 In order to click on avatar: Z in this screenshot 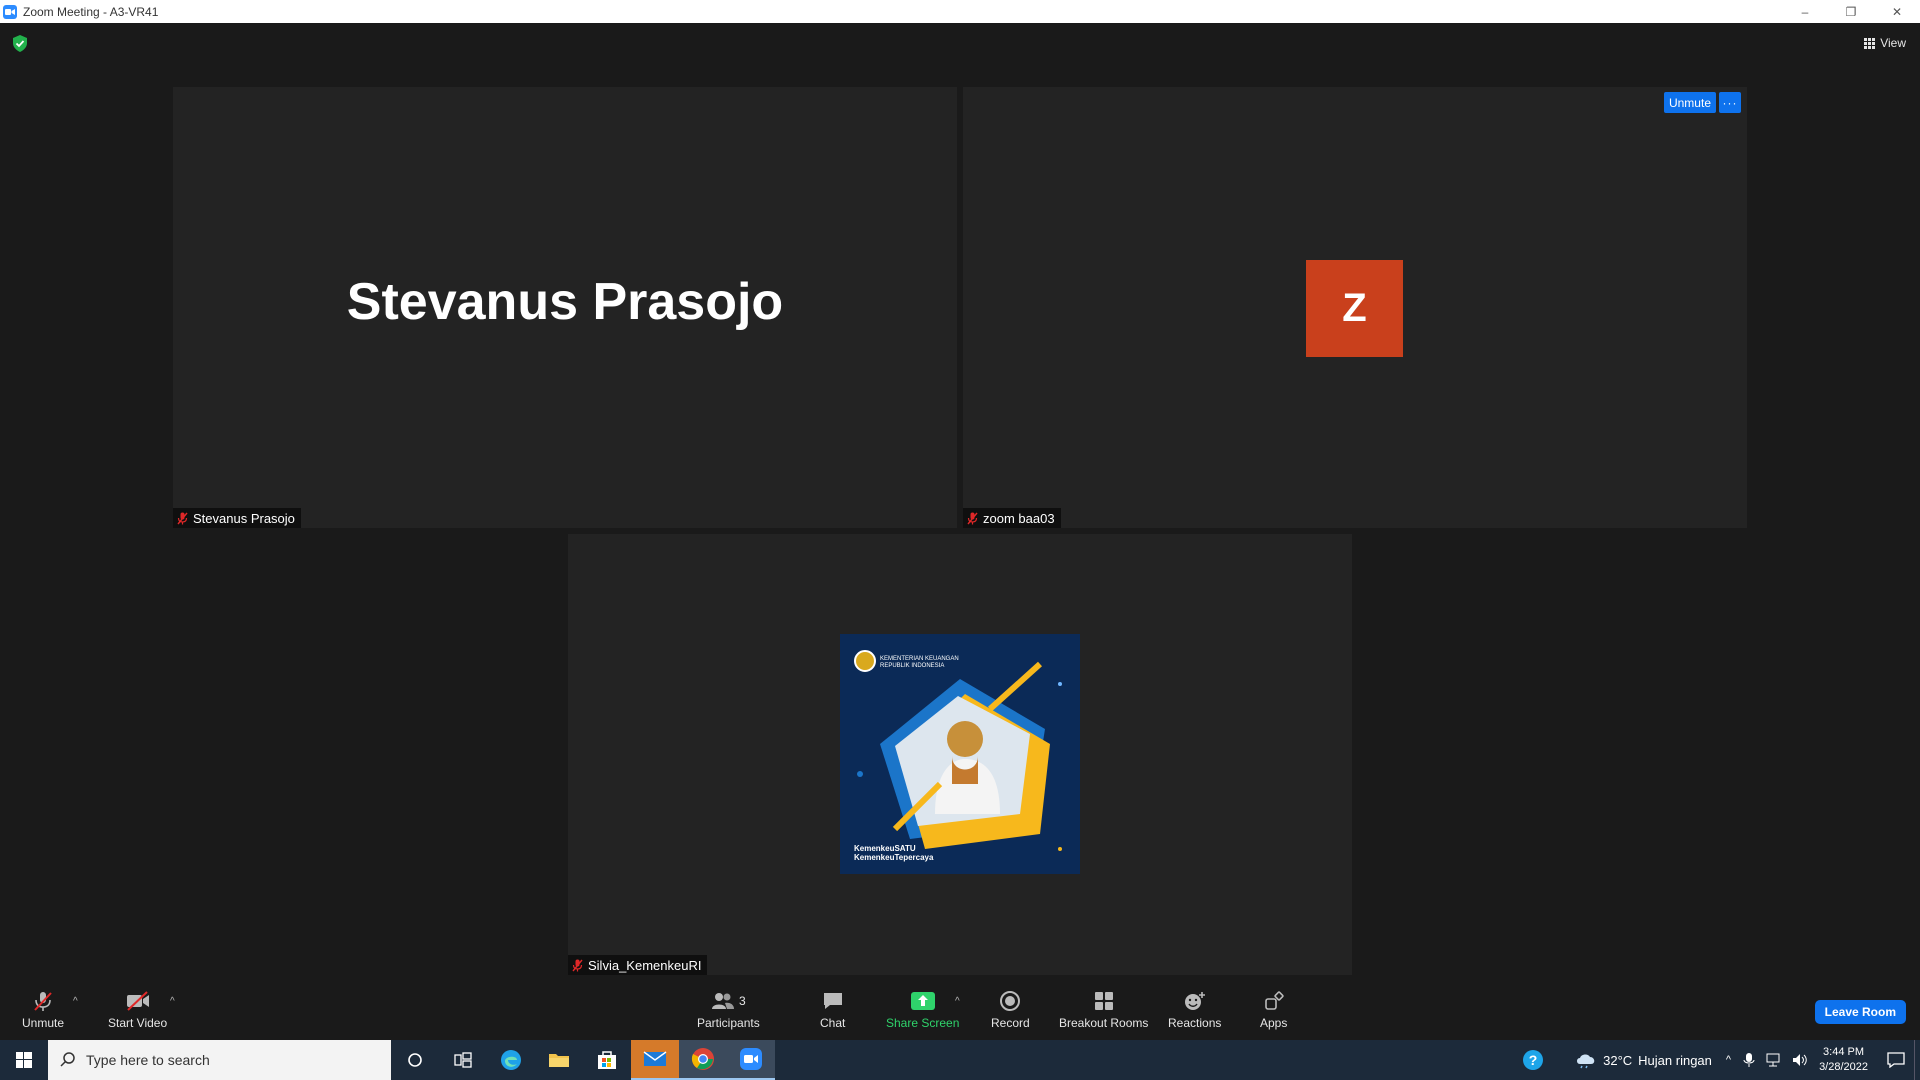, I will do `click(1354, 308)`.